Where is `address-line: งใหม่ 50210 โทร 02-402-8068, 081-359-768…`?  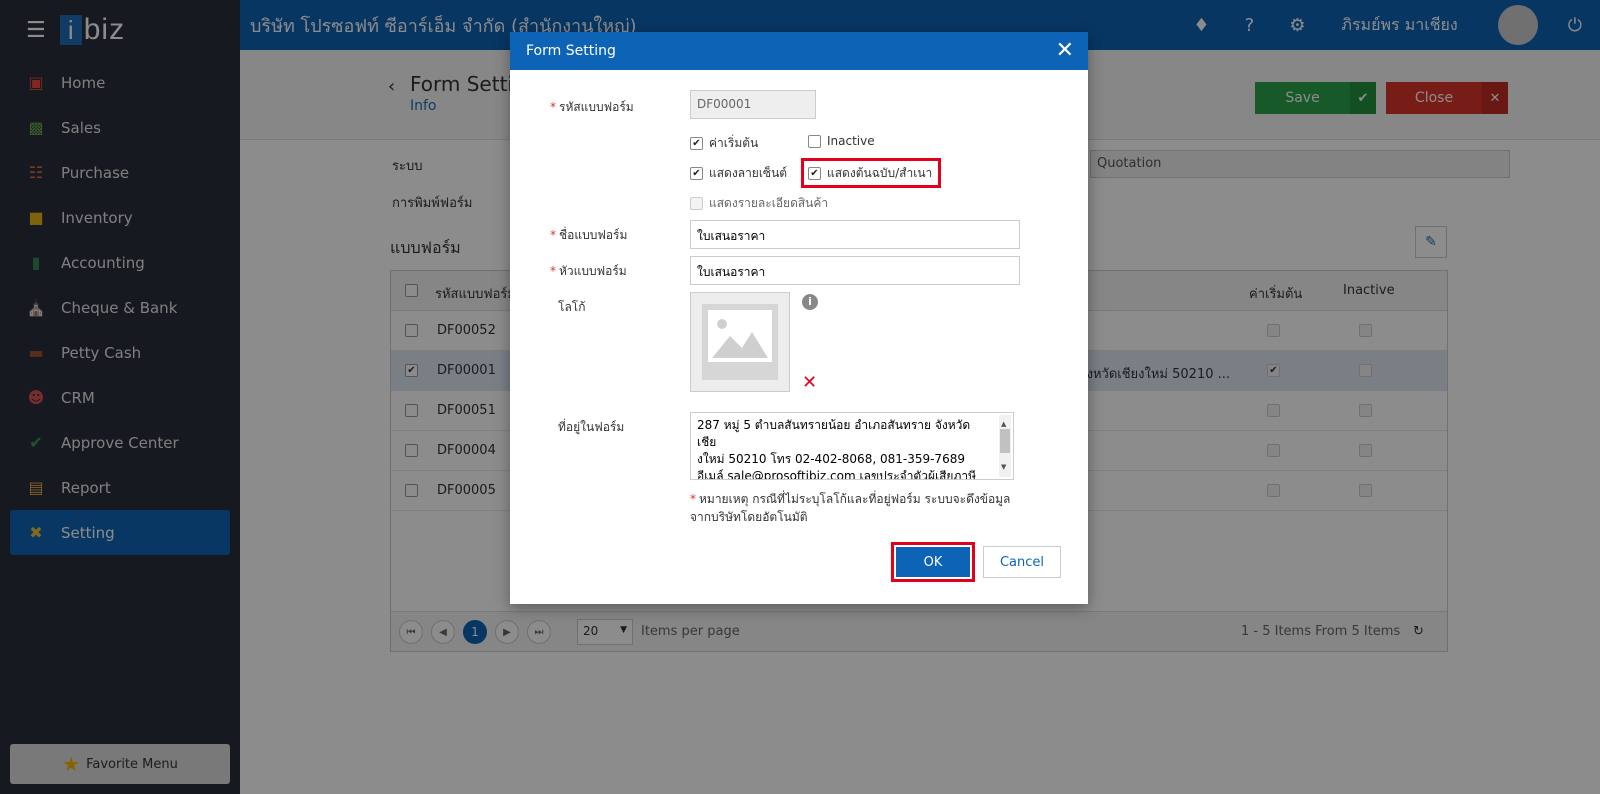 address-line: งใหม่ 50210 โทร 02-402-8068, 081-359-768… is located at coordinates (831, 459).